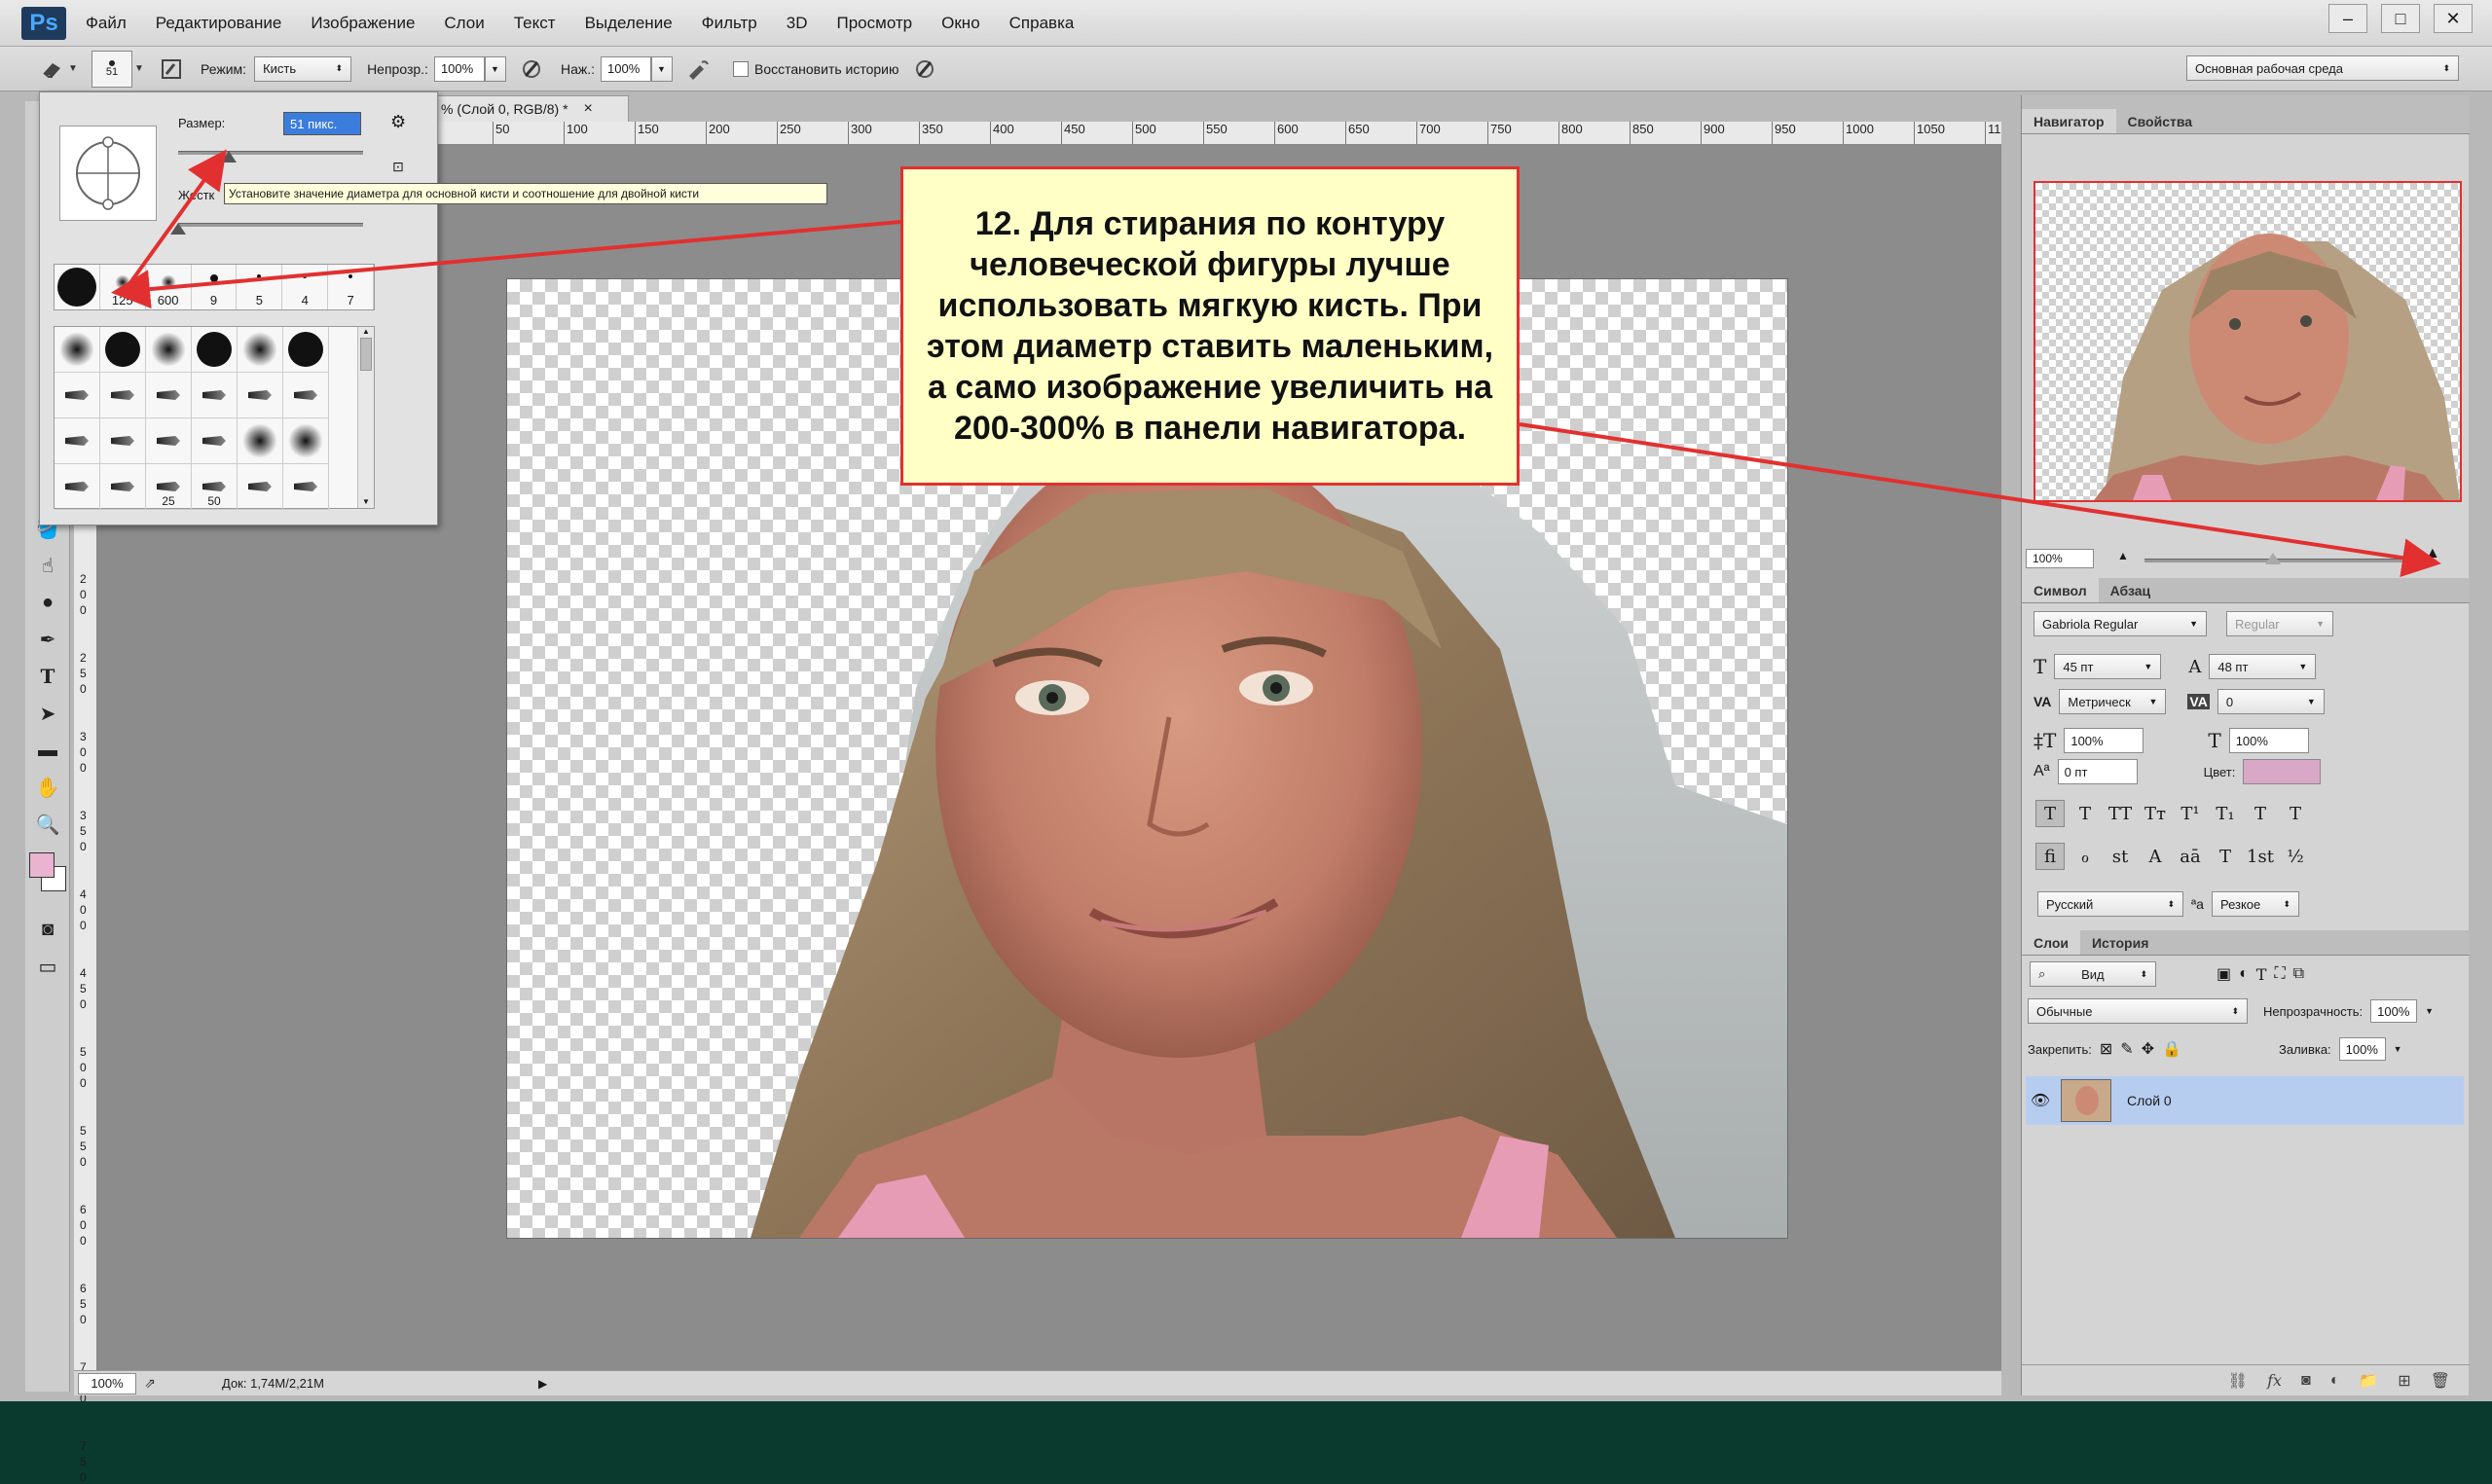  What do you see at coordinates (2268, 740) in the screenshot?
I see `horizontal-scale-input: 100%` at bounding box center [2268, 740].